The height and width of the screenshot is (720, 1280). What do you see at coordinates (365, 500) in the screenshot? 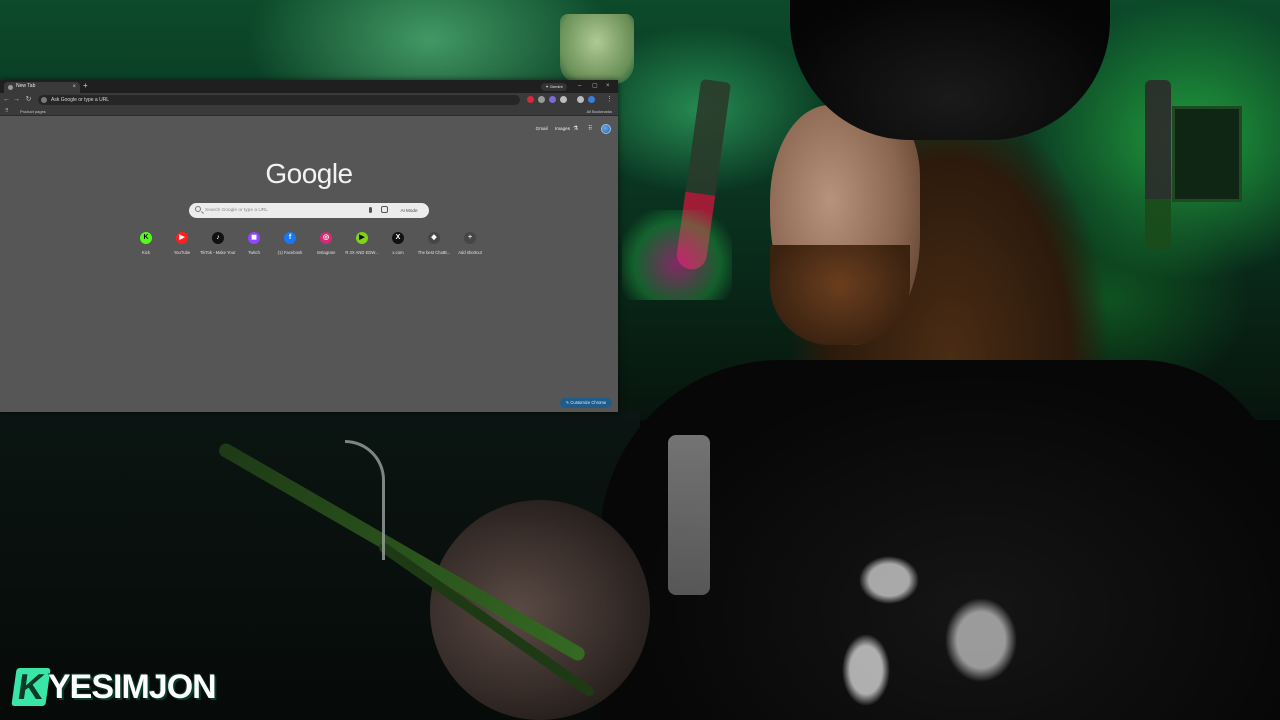
I see `mic-cable` at bounding box center [365, 500].